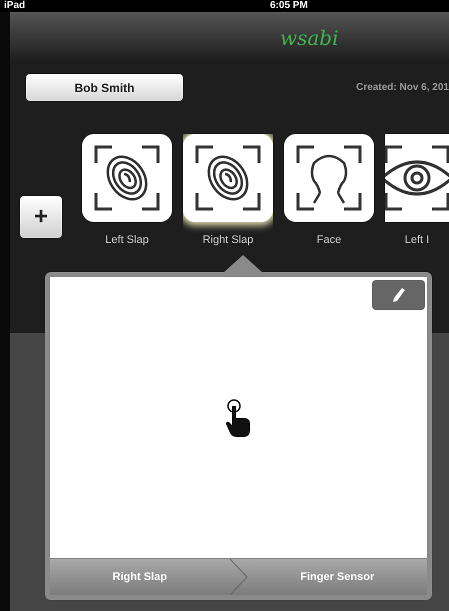 The height and width of the screenshot is (611, 449). Describe the element at coordinates (41, 217) in the screenshot. I see `add-button: +` at that location.